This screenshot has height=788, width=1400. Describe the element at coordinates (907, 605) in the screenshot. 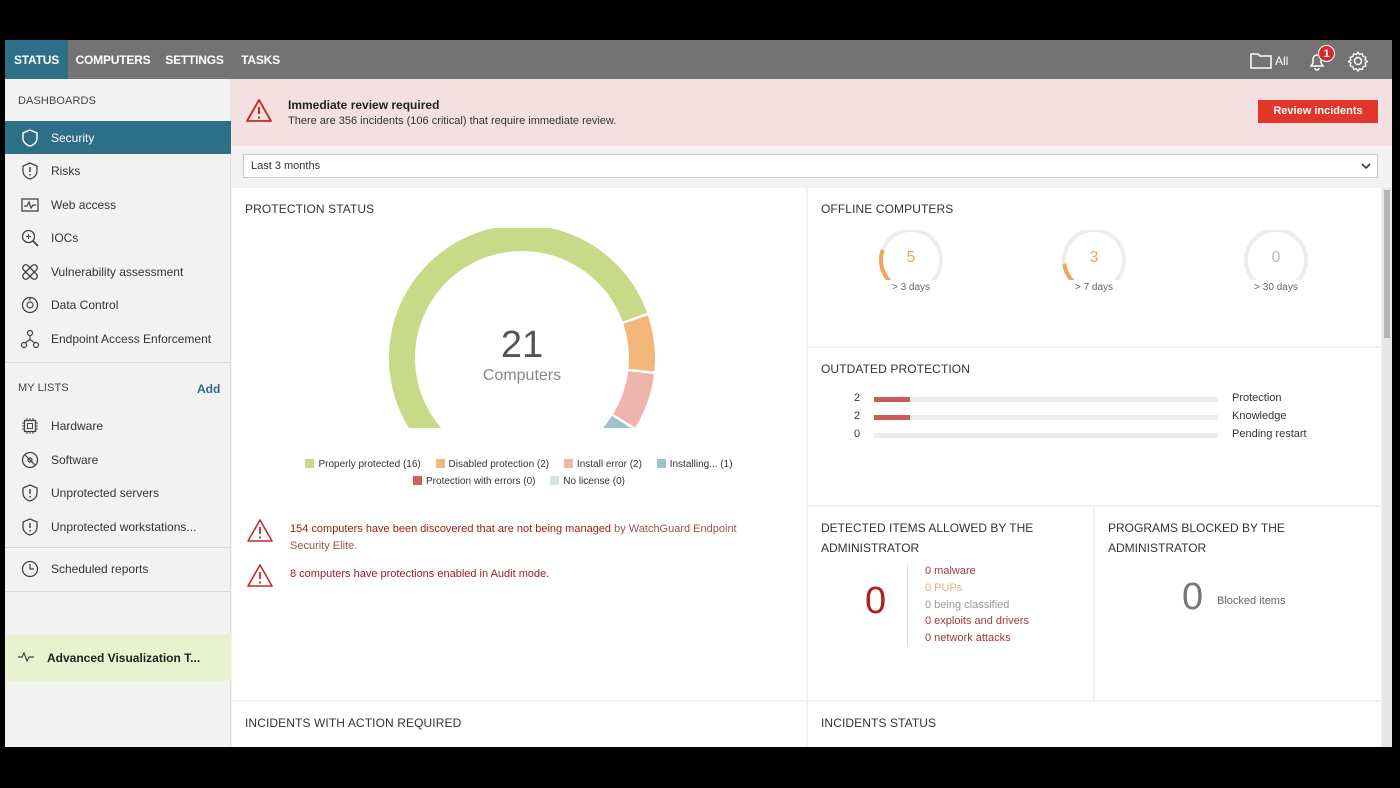

I see `divider` at that location.